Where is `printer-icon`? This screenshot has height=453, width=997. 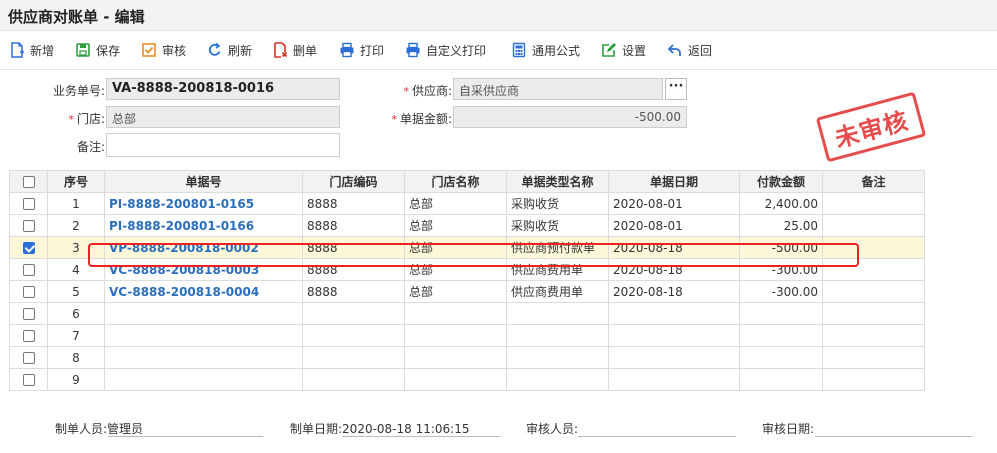 printer-icon is located at coordinates (347, 50).